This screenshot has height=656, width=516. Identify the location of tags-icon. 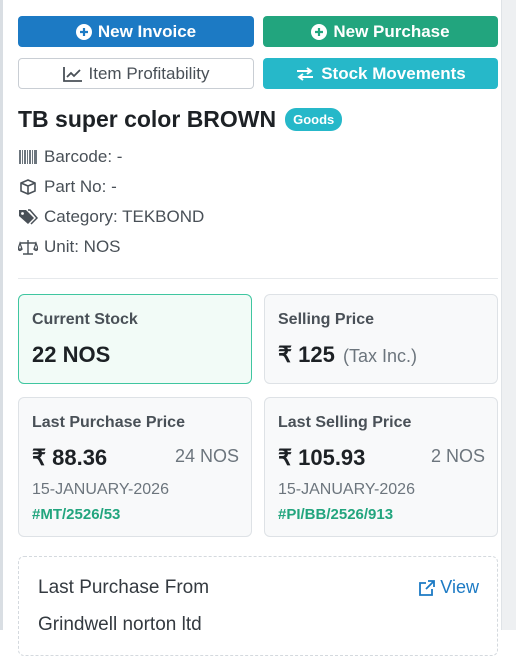
(28, 217).